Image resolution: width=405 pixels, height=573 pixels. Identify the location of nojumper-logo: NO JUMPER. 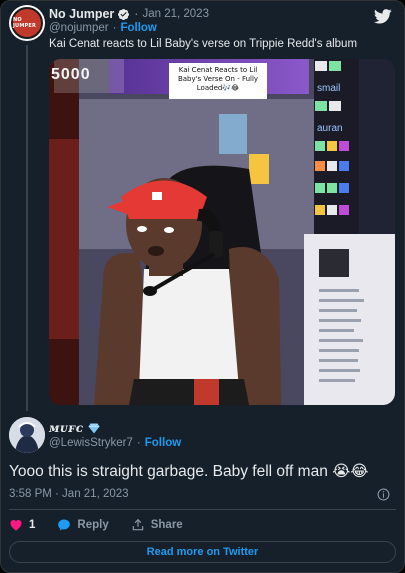
(27, 23).